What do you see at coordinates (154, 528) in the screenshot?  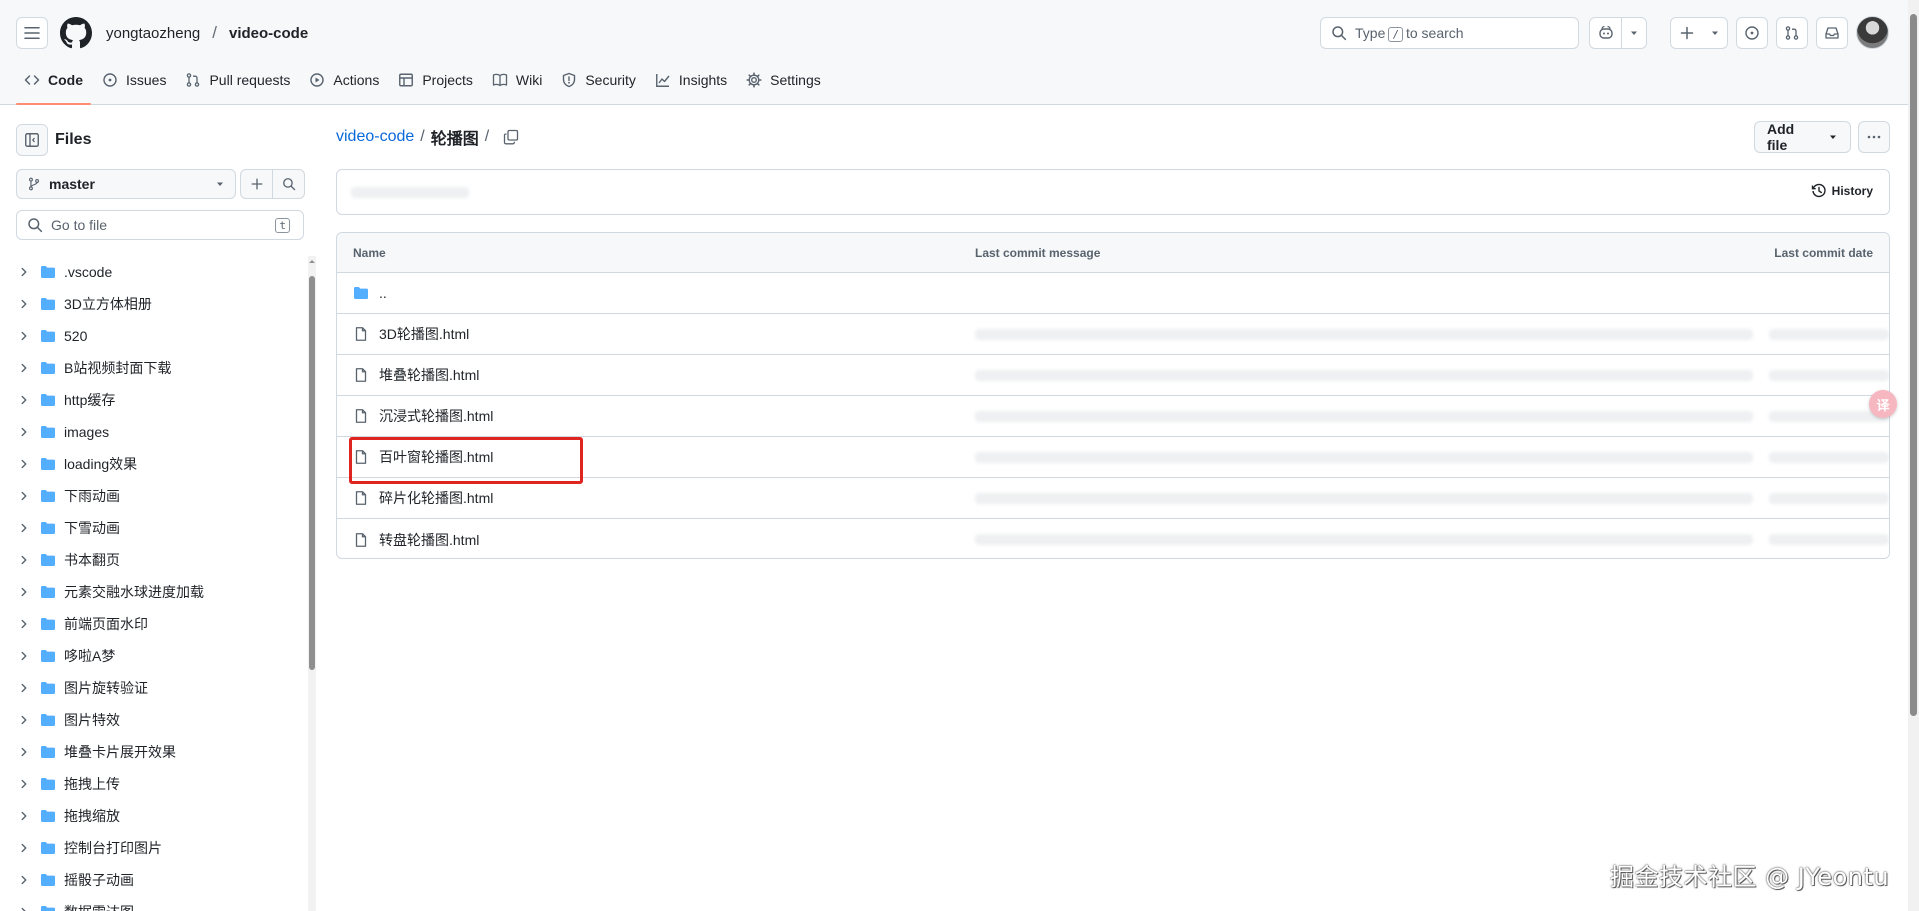 I see `tree-item-folder: 下雪动画` at bounding box center [154, 528].